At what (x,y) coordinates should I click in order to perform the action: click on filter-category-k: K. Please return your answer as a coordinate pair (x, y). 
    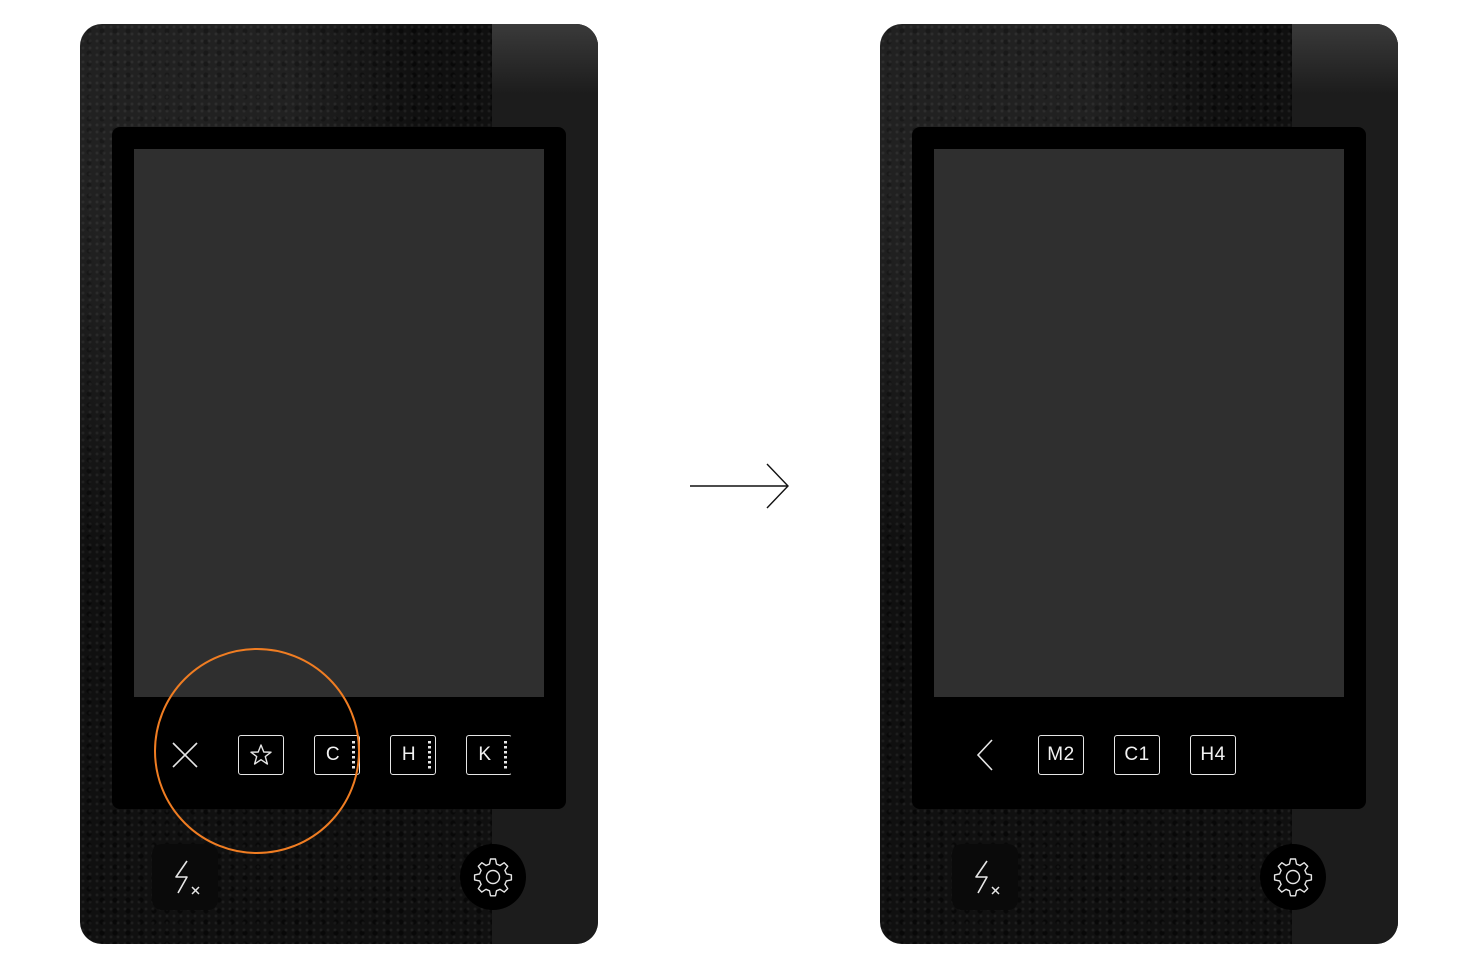
    Looking at the image, I should click on (489, 755).